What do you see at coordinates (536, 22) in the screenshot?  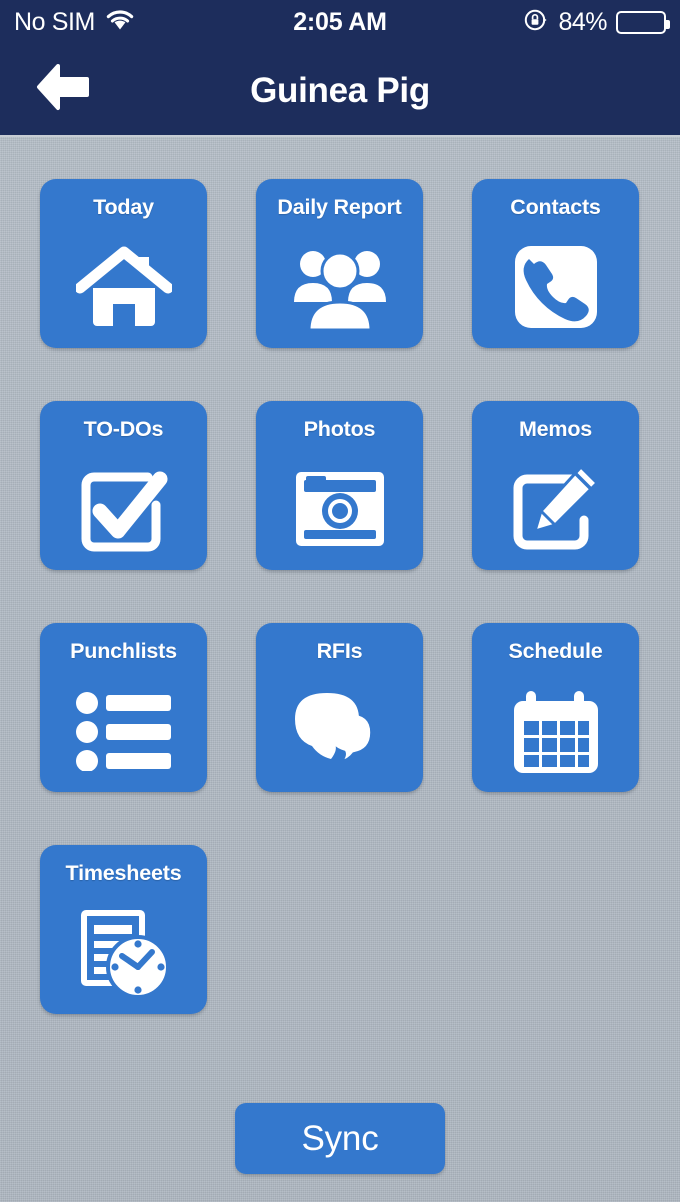 I see `rotation-lock-icon` at bounding box center [536, 22].